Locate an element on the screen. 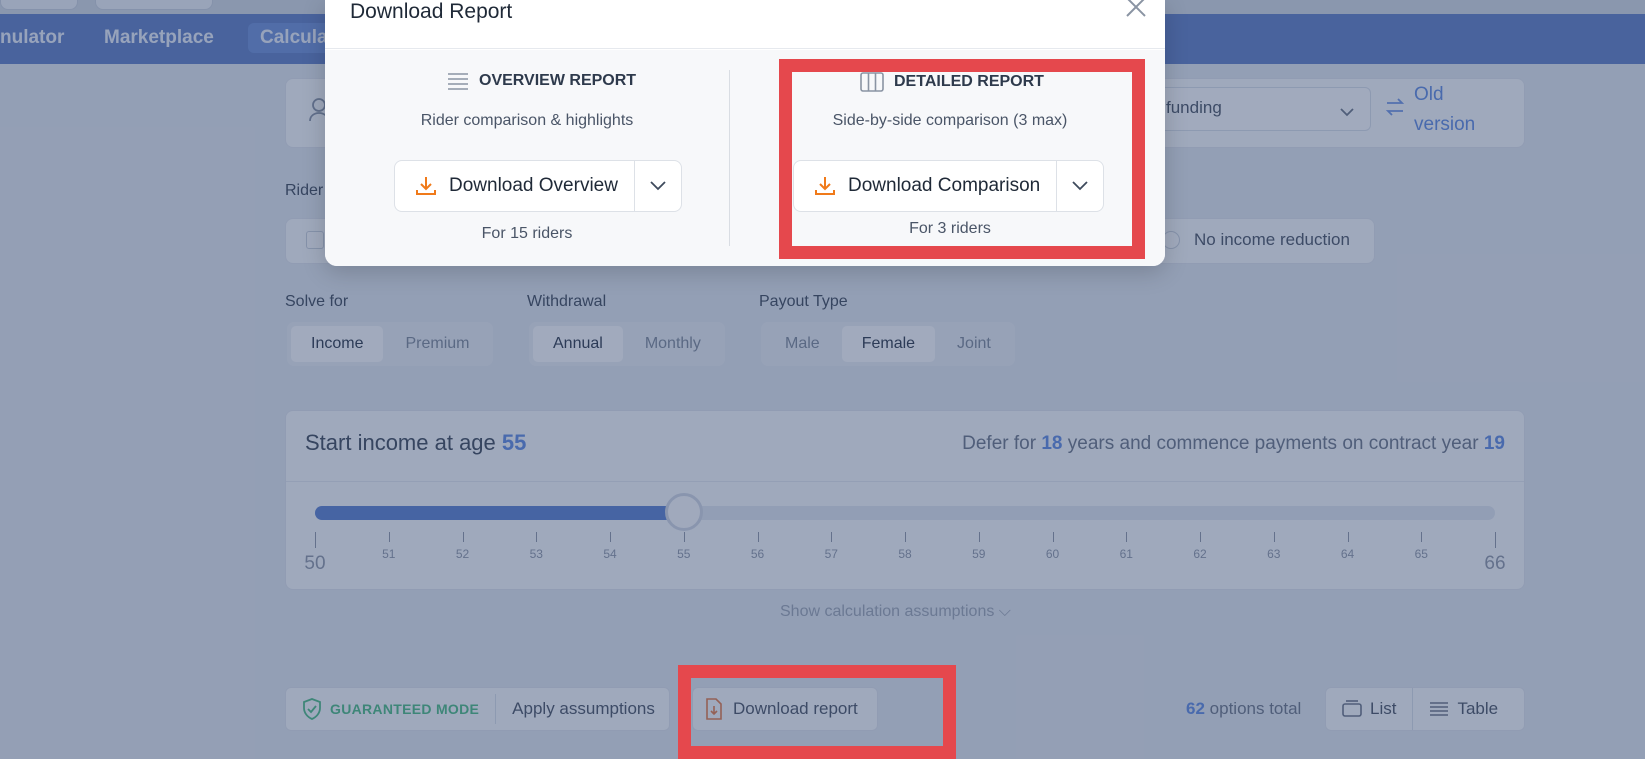  close-icon is located at coordinates (1136, 10).